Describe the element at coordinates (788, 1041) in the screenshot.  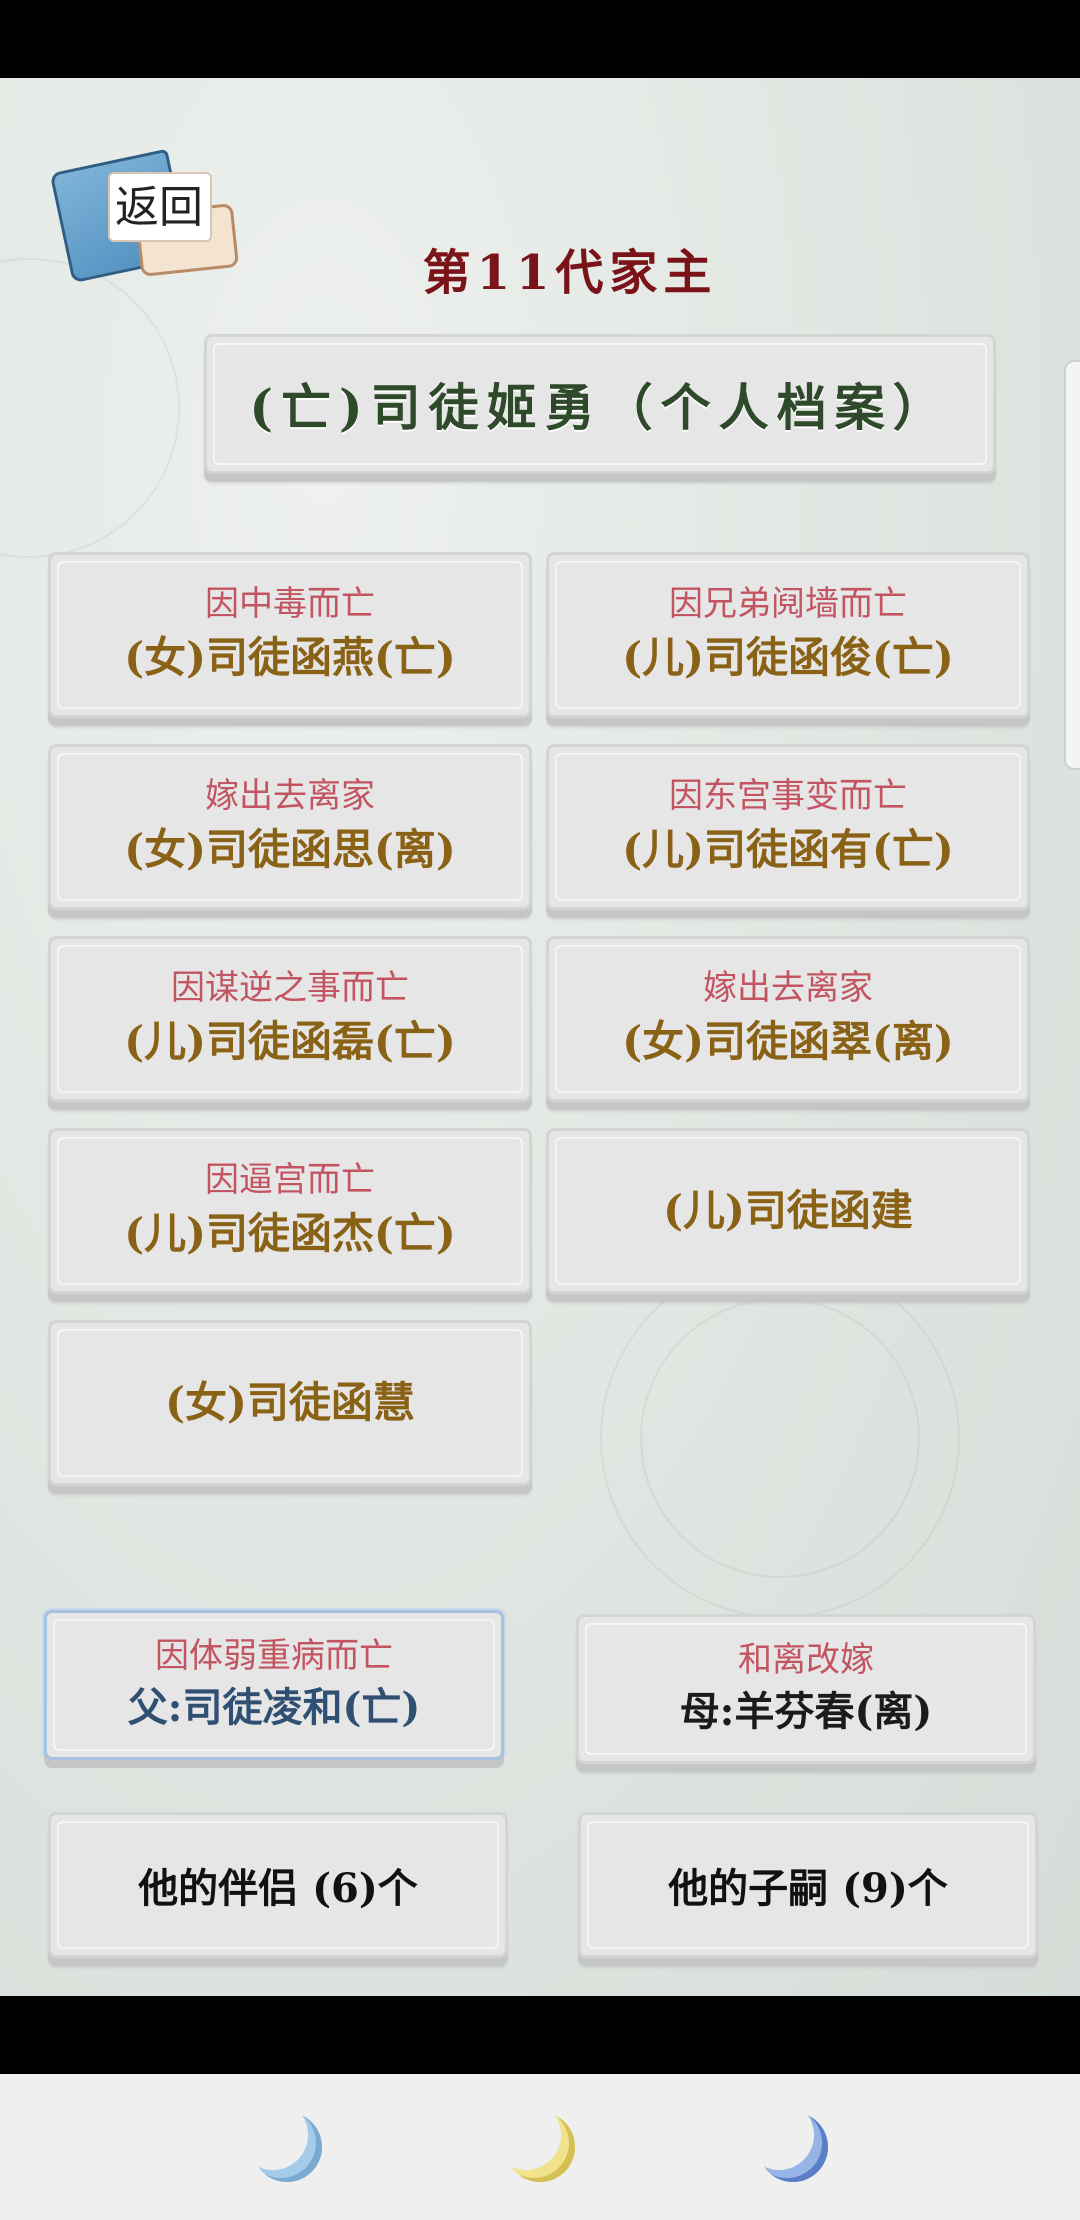
I see `child-name: (女)司徒函翠(离)` at that location.